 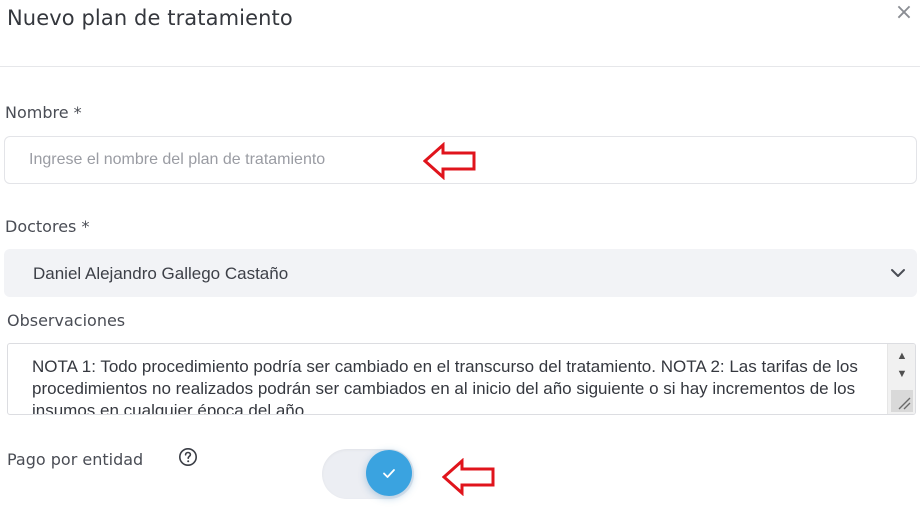 What do you see at coordinates (460, 66) in the screenshot?
I see `header-divider` at bounding box center [460, 66].